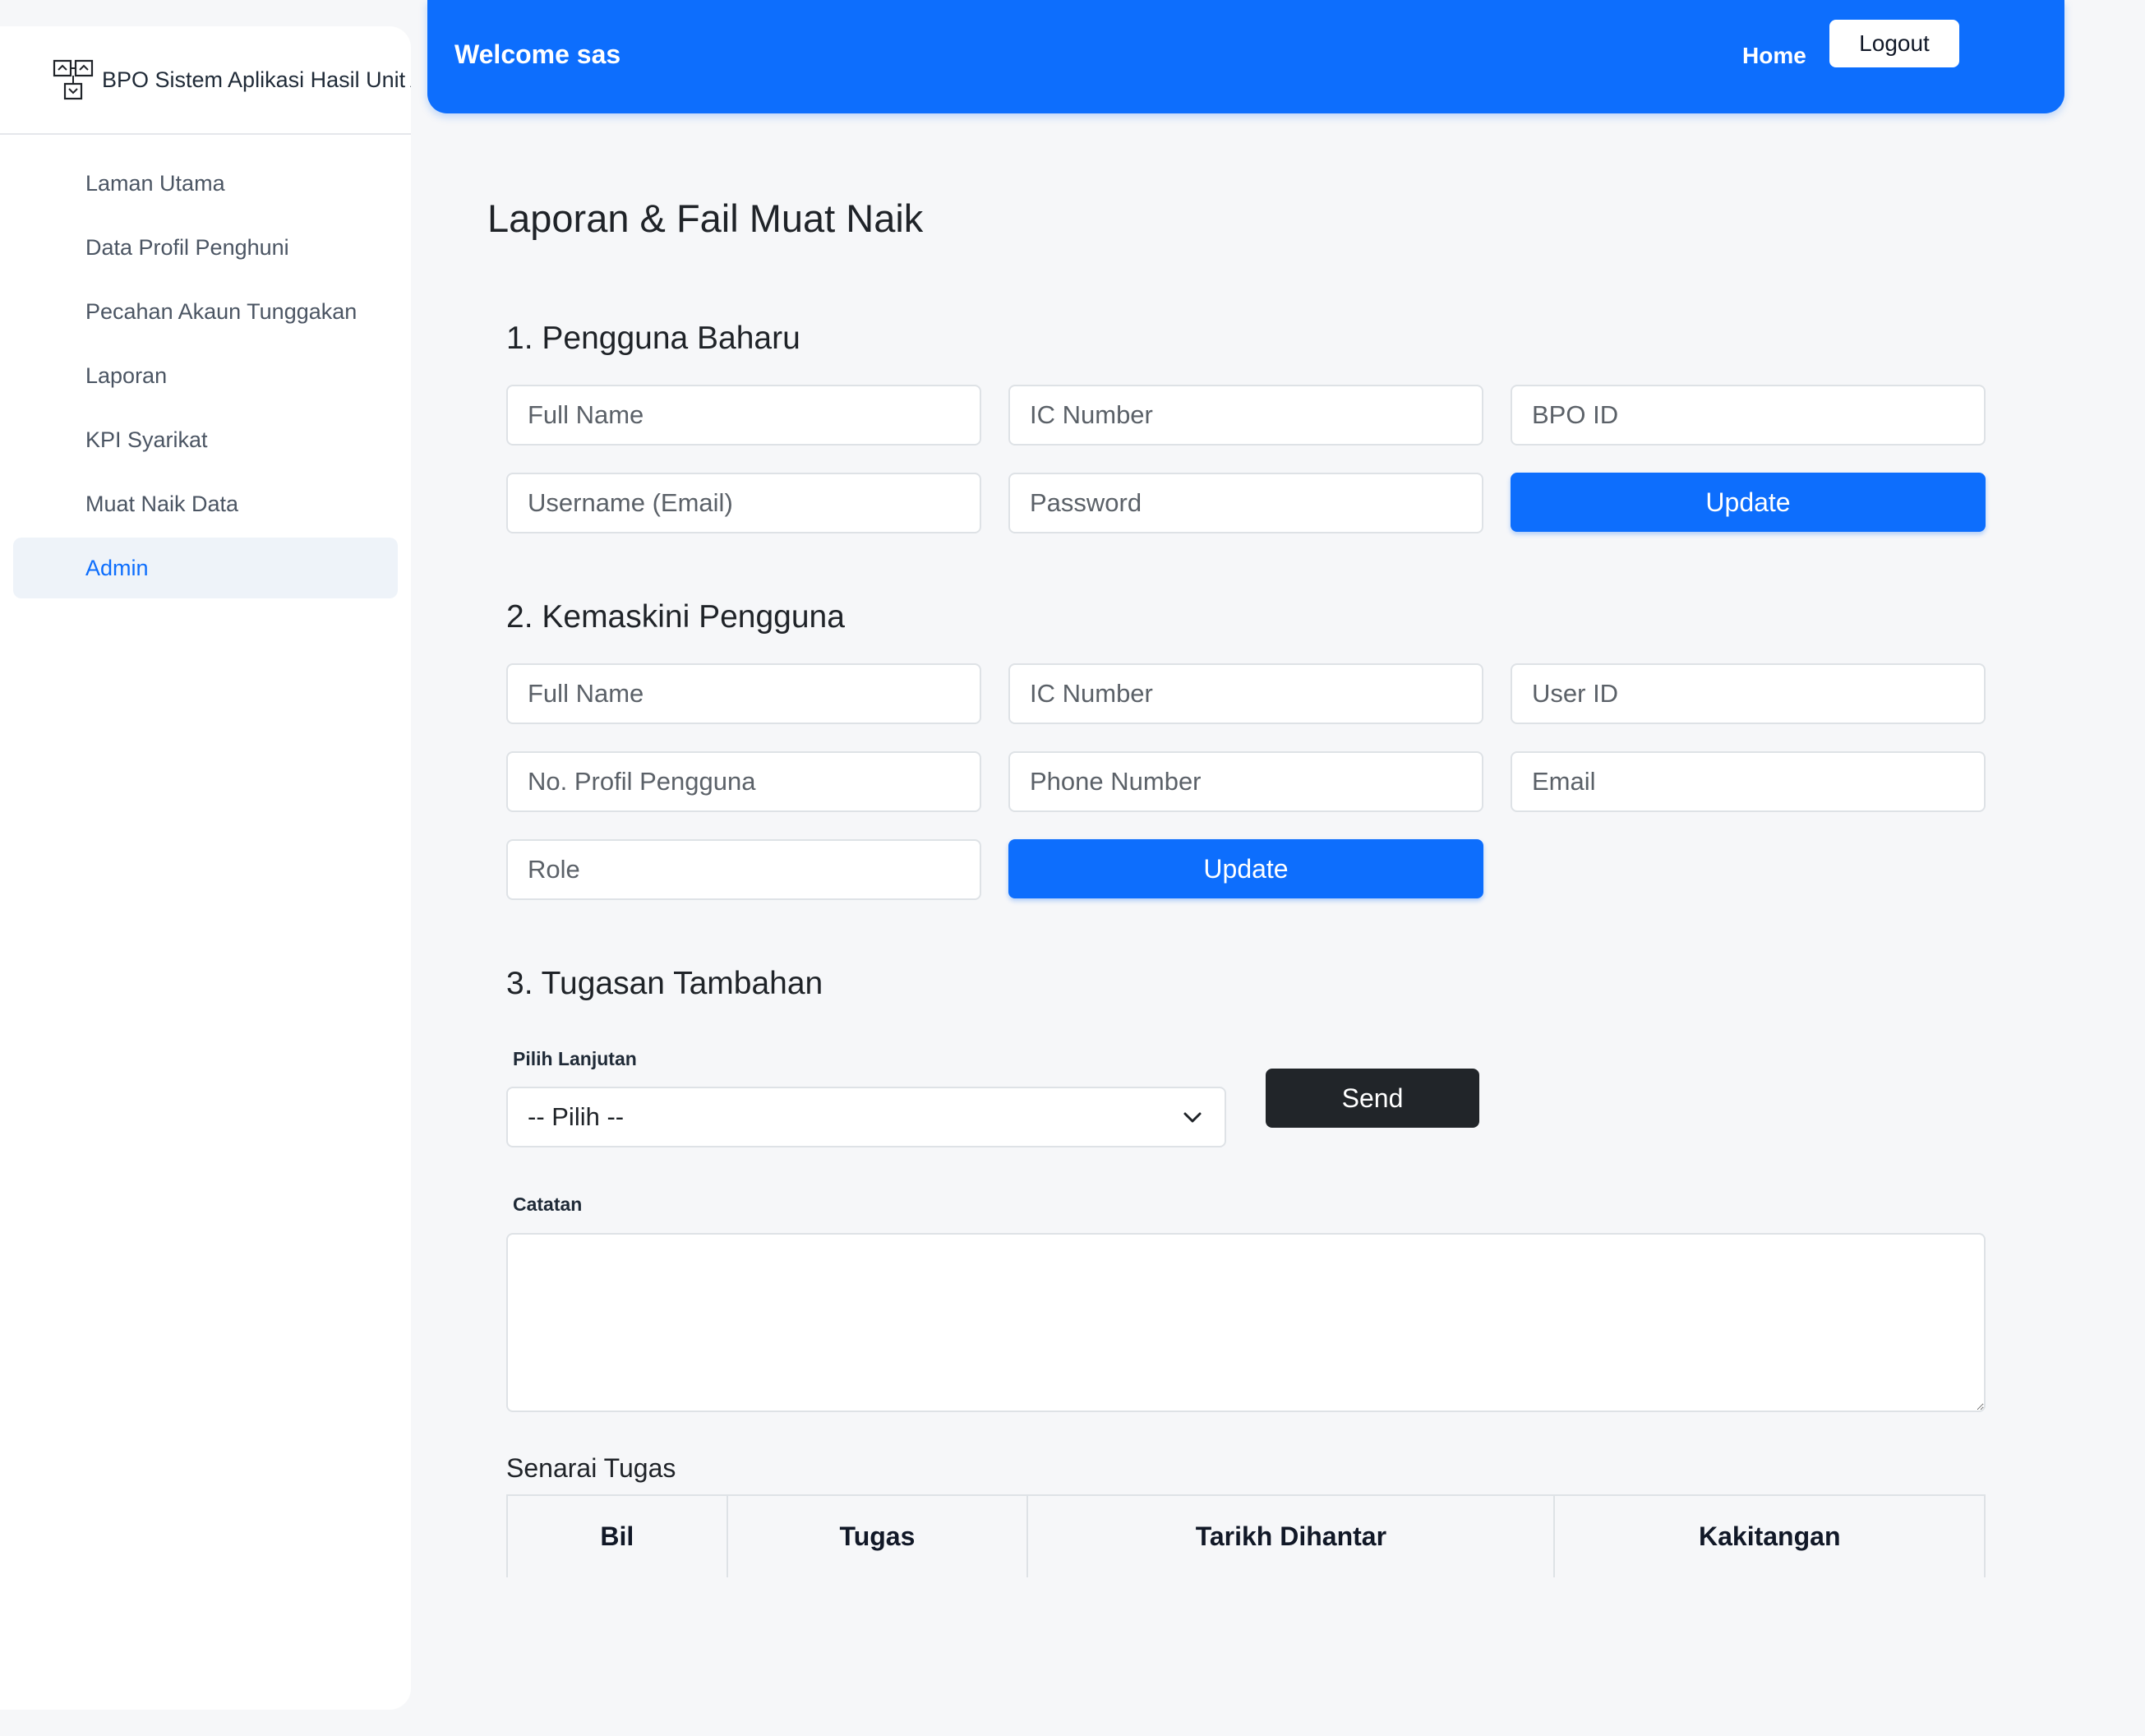 The width and height of the screenshot is (2145, 1736). What do you see at coordinates (257, 80) in the screenshot?
I see `brand-title: BPO Sistem Aplikasi Hasil Unit A` at bounding box center [257, 80].